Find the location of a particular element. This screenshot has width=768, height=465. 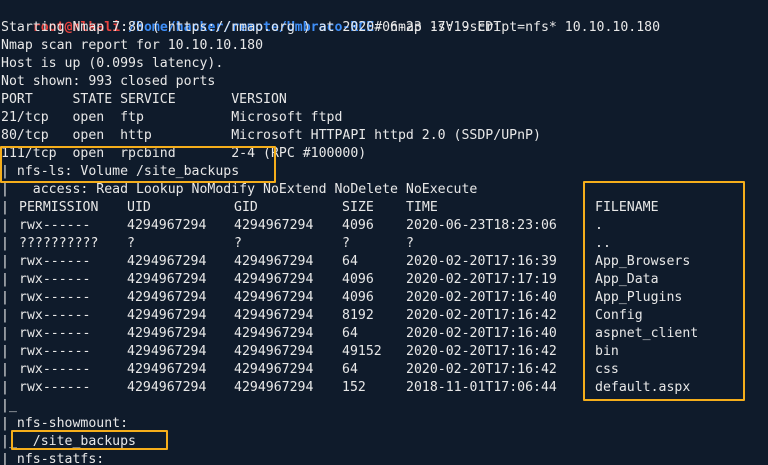

table-cell-permission: ?????????? is located at coordinates (59, 243).